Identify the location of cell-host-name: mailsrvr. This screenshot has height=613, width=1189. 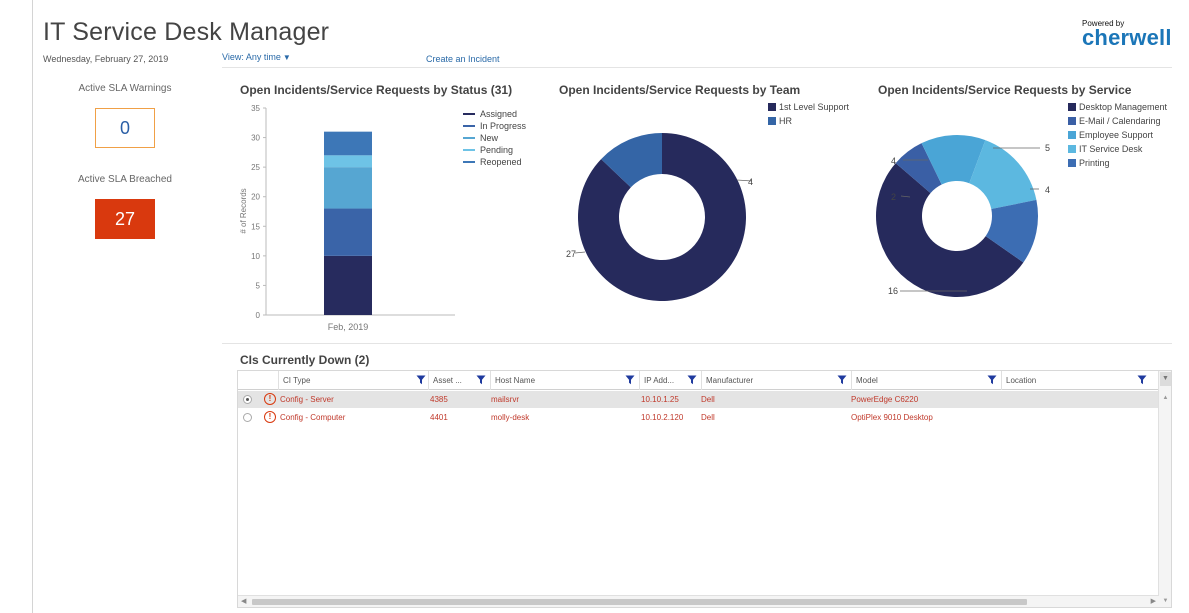
(505, 399).